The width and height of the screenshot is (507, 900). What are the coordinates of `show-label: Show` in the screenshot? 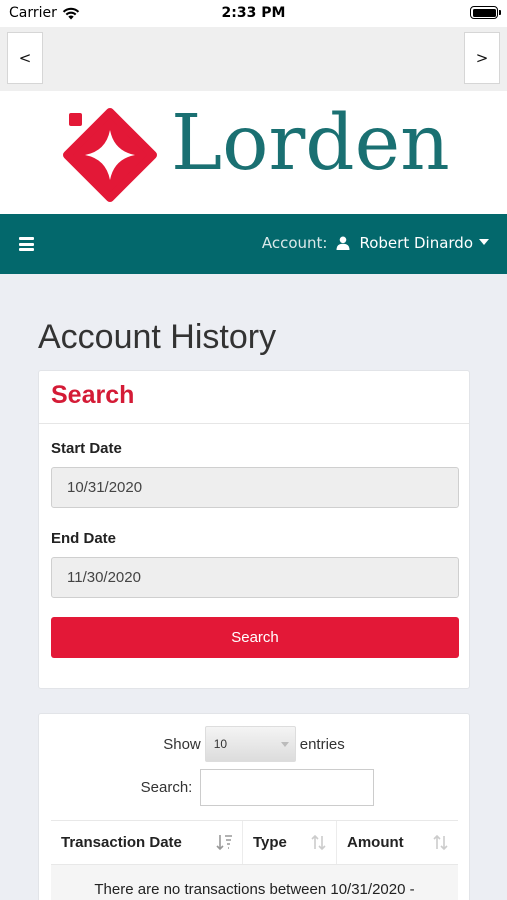 It's located at (182, 744).